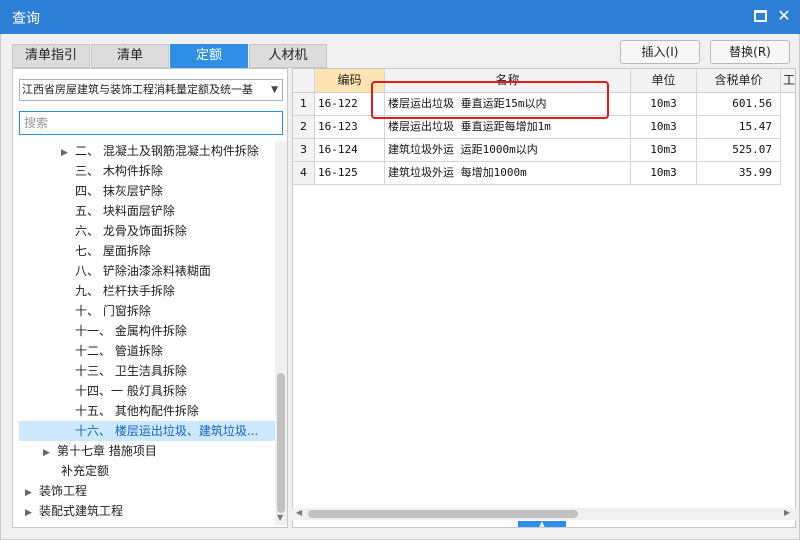  What do you see at coordinates (508, 81) in the screenshot?
I see `column-header-name: 名称` at bounding box center [508, 81].